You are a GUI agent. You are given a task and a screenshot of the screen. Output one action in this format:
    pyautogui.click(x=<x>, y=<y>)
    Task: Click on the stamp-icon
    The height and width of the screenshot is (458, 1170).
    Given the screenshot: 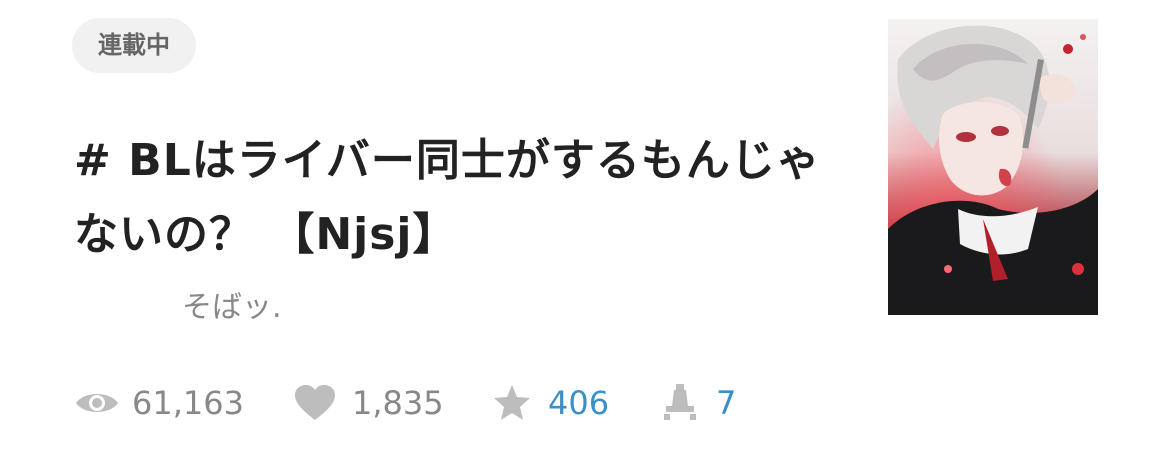 What is the action you would take?
    pyautogui.click(x=680, y=404)
    